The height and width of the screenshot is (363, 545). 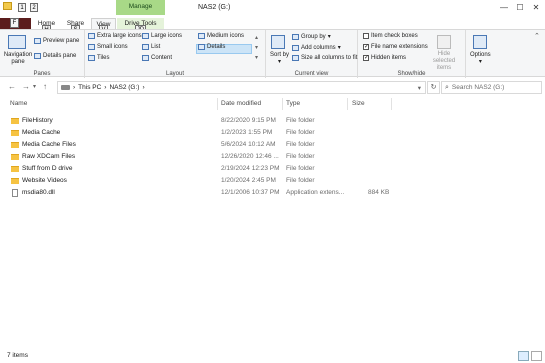 What do you see at coordinates (536, 356) in the screenshot?
I see `large-icons-view-icon` at bounding box center [536, 356].